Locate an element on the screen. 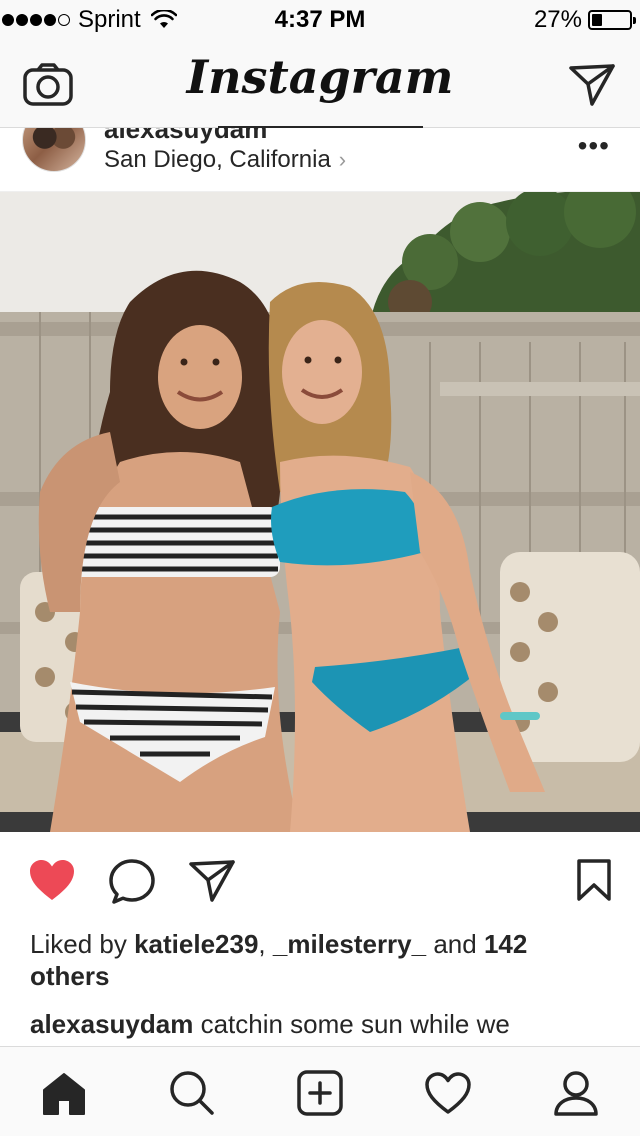 The width and height of the screenshot is (640, 1136). avatar is located at coordinates (54, 150).